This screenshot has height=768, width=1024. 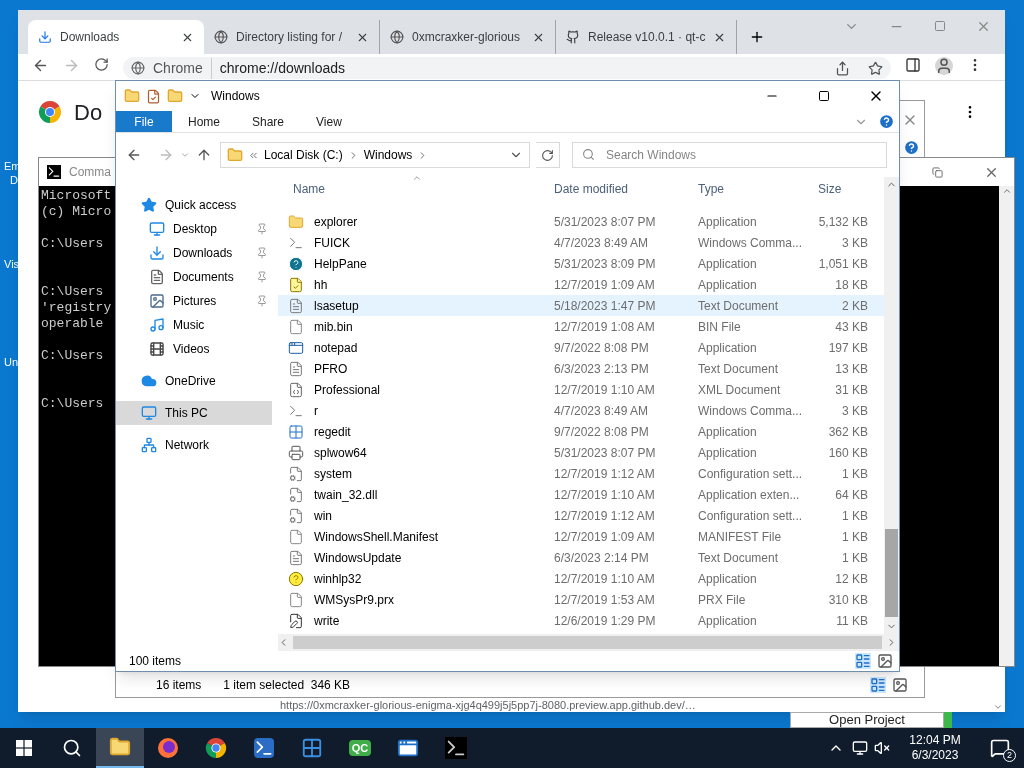 What do you see at coordinates (194, 325) in the screenshot?
I see `nav-item: Music` at bounding box center [194, 325].